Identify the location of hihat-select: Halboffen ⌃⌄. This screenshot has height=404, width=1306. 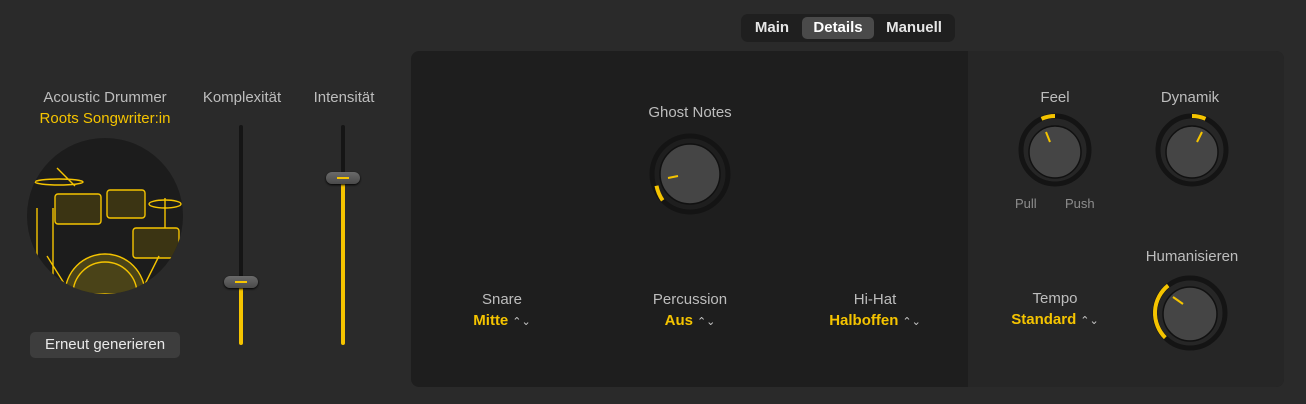
(875, 320).